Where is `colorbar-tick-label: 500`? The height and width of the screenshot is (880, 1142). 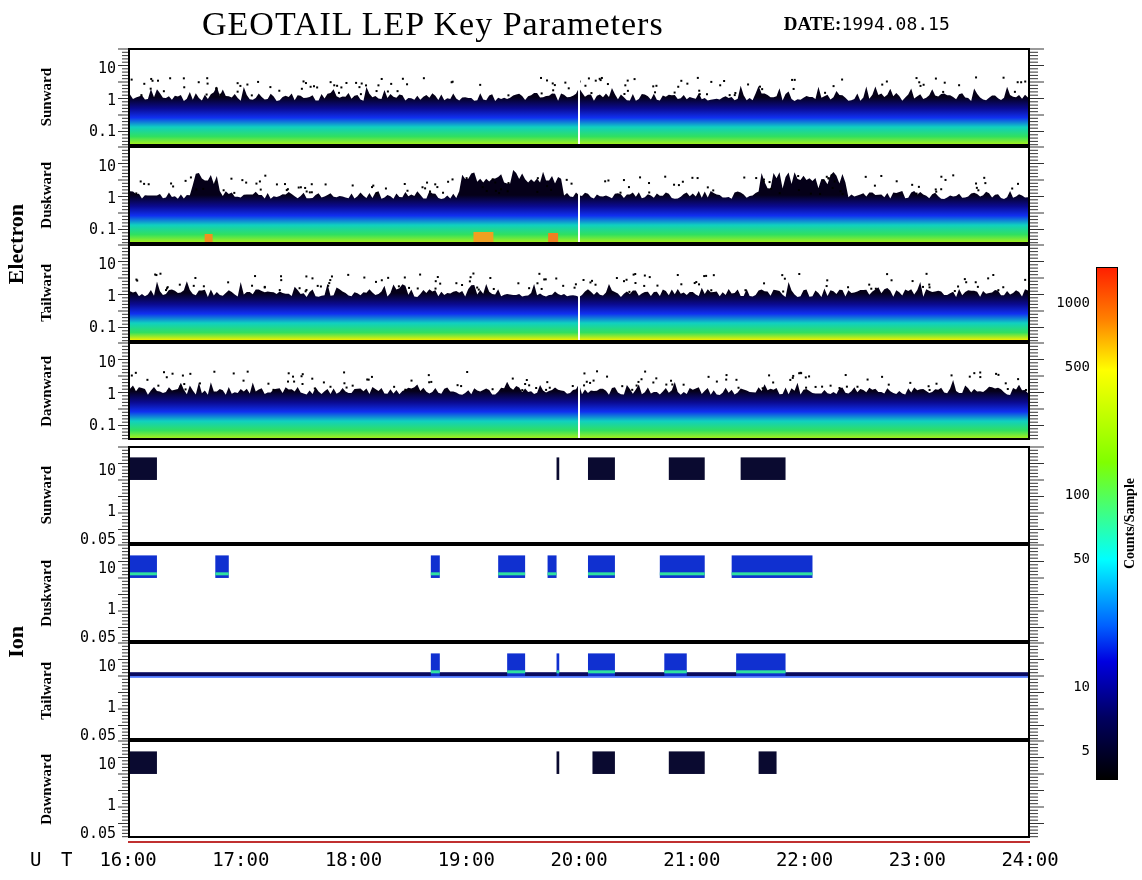
colorbar-tick-label: 500 is located at coordinates (1077, 366).